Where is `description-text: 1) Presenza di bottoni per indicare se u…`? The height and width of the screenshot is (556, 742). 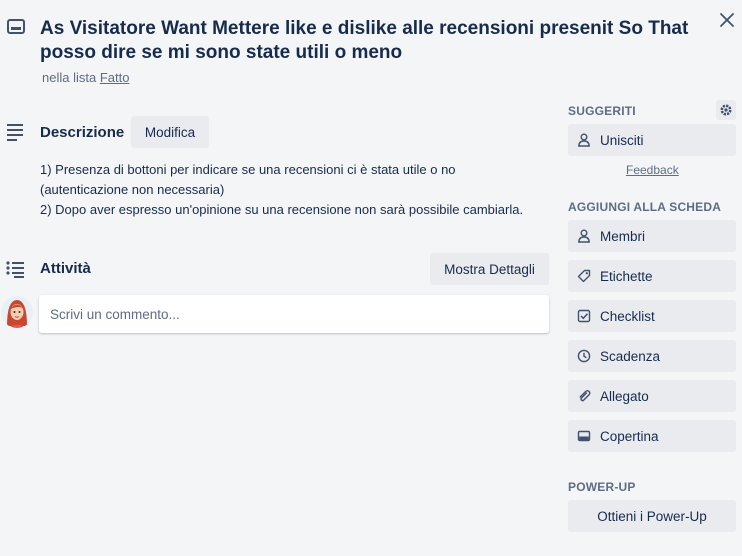 description-text: 1) Presenza di bottoni per indicare se u… is located at coordinates (300, 190).